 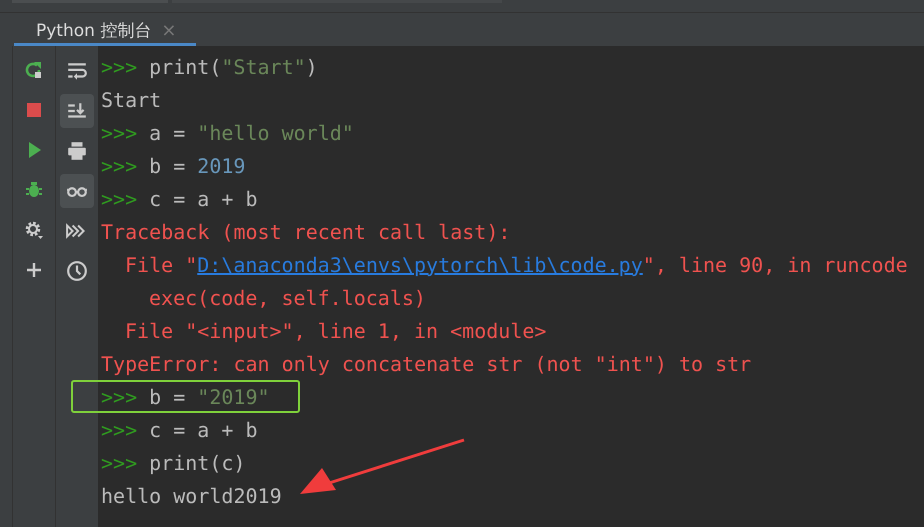 I want to click on printer-icon, so click(x=77, y=151).